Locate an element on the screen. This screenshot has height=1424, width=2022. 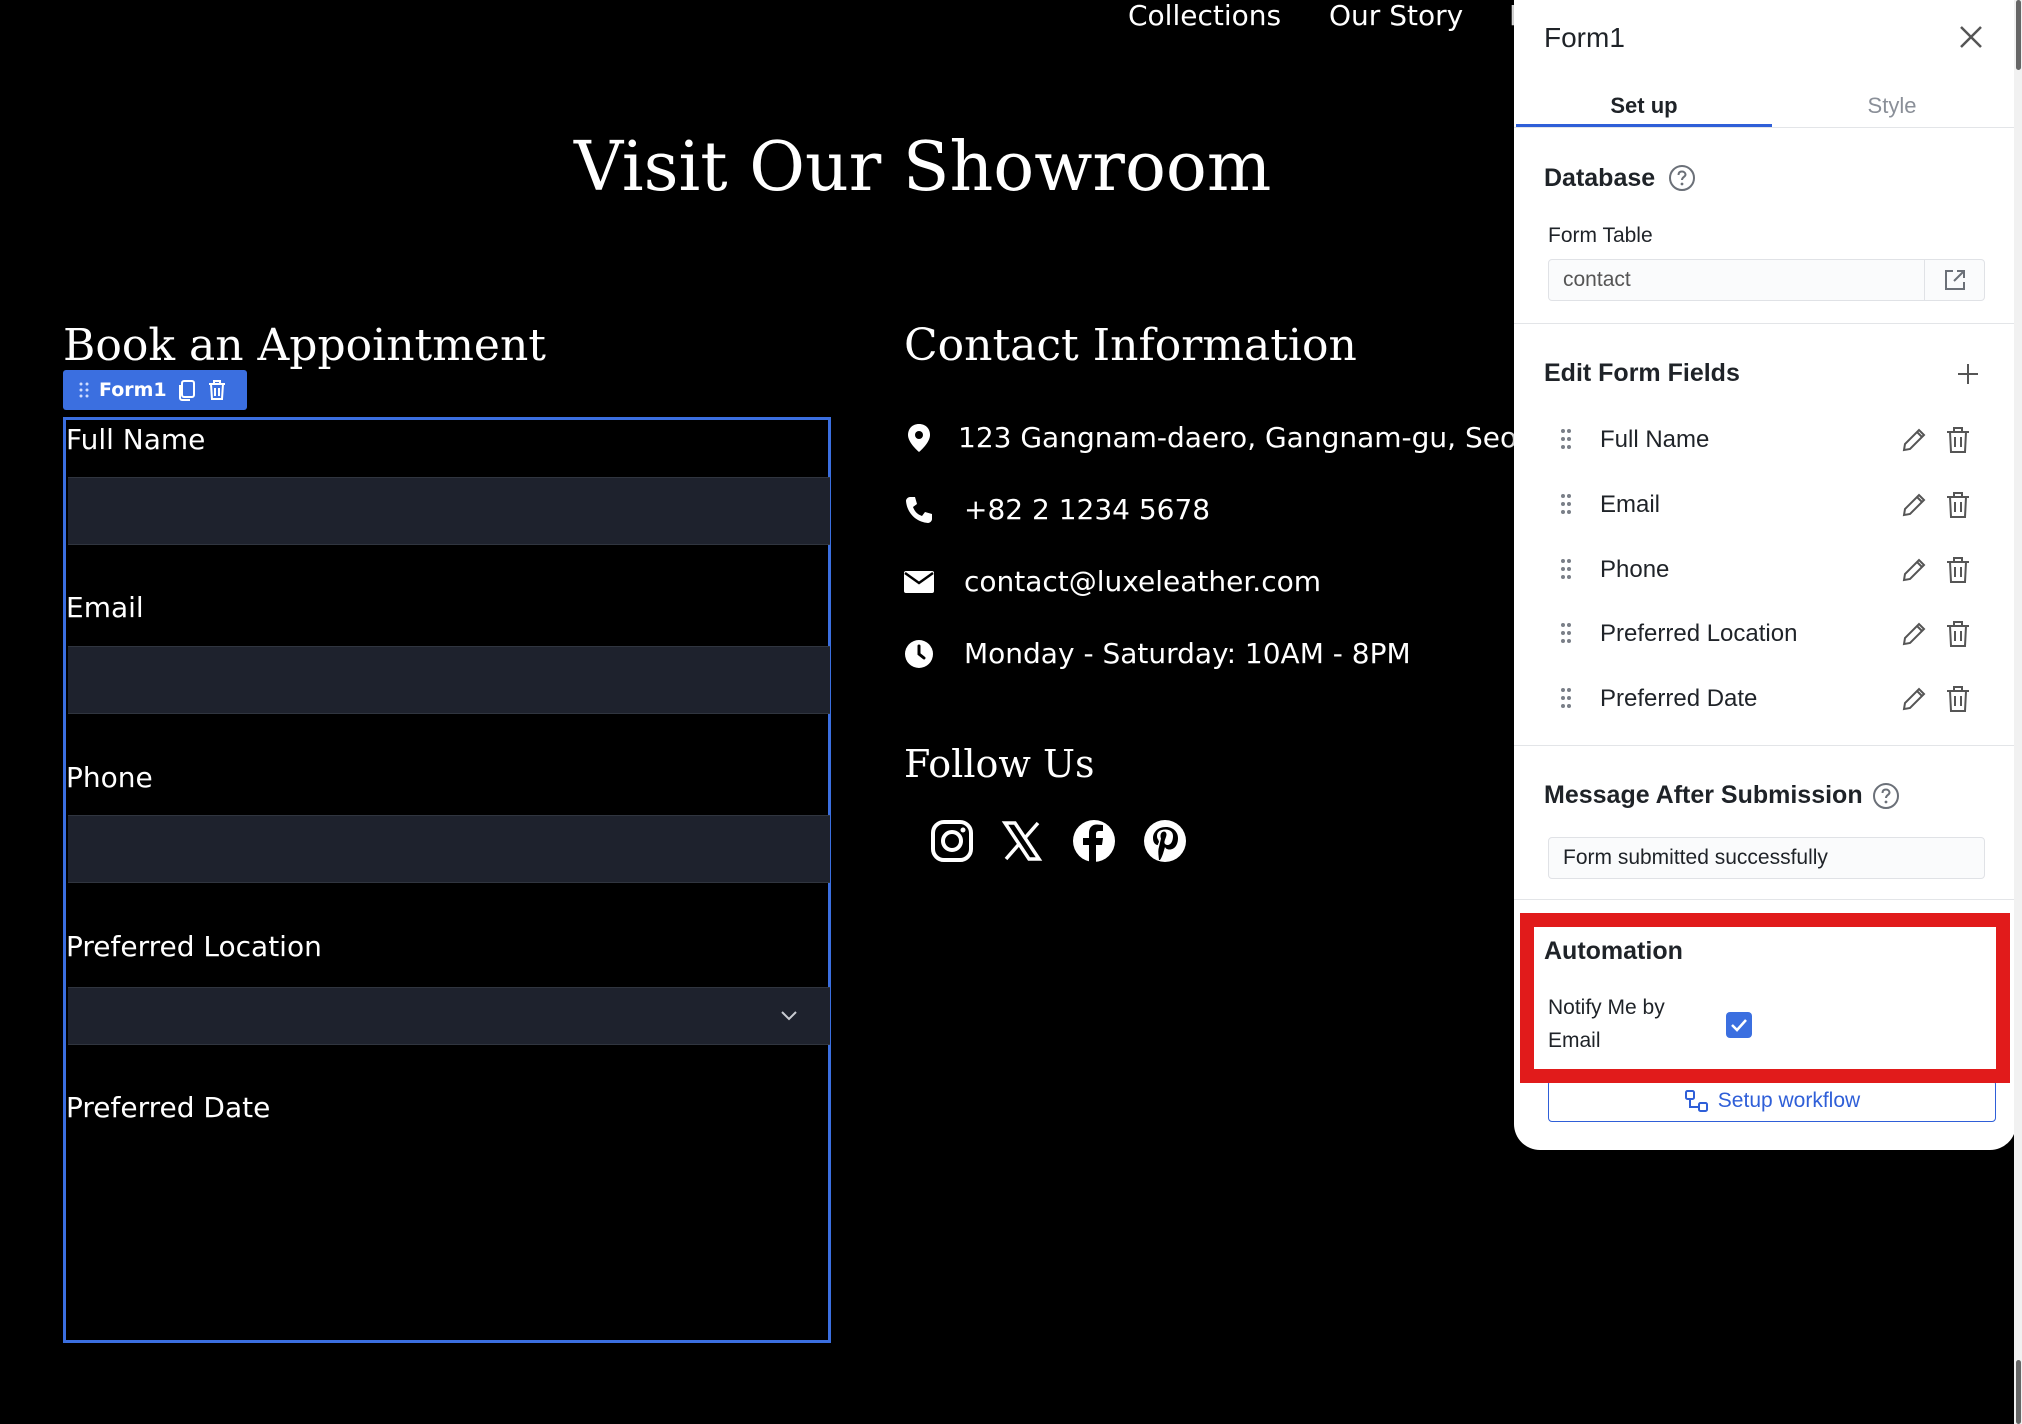
nav-our-story: Our Story is located at coordinates (1396, 16).